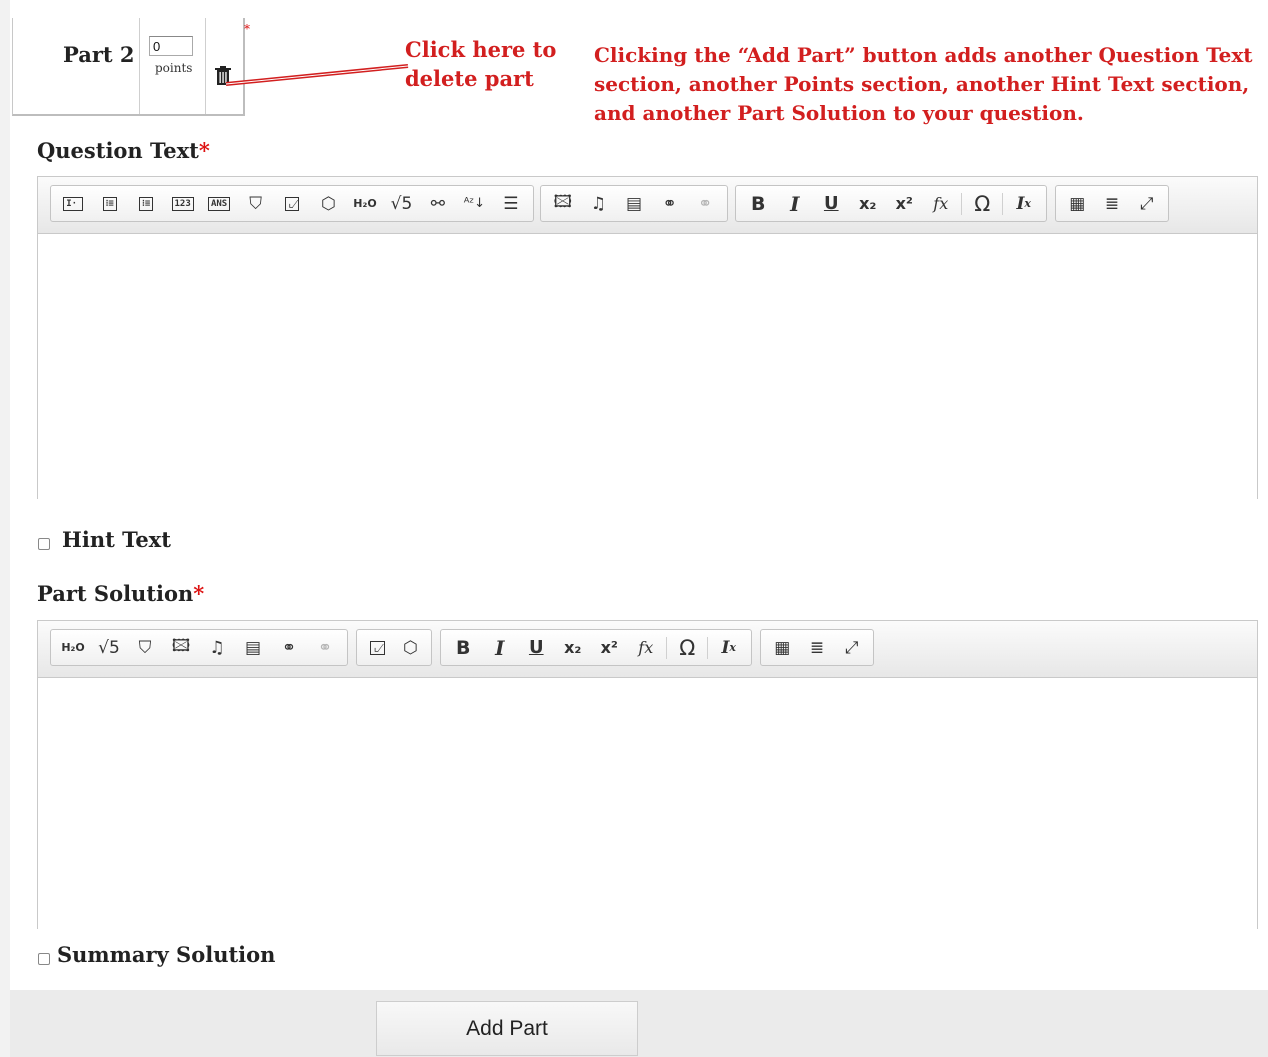 This screenshot has height=1057, width=1268. I want to click on points-label: points, so click(174, 68).